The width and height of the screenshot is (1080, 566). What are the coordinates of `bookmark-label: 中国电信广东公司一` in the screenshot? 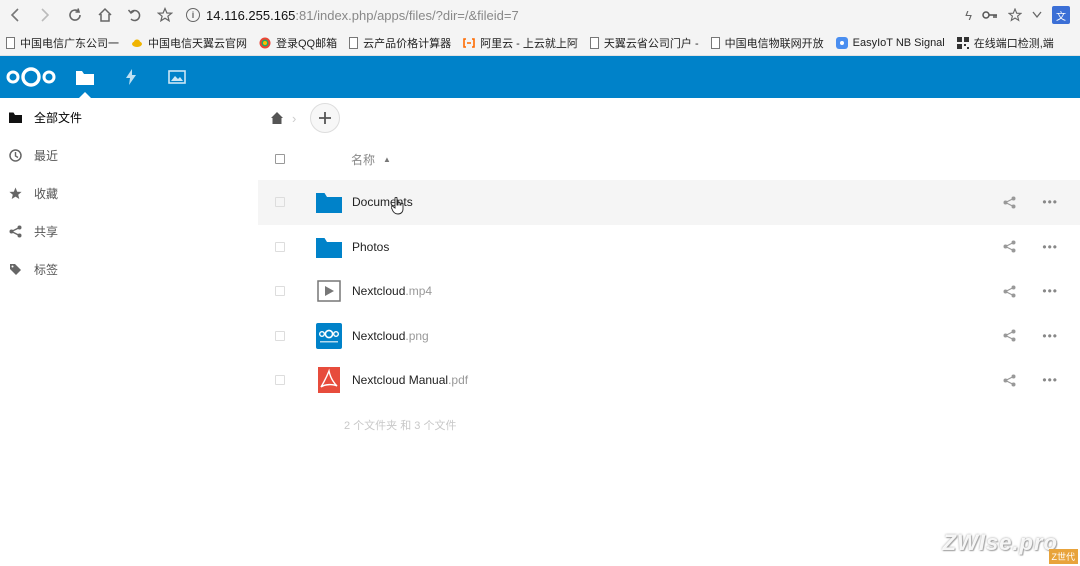 It's located at (69, 43).